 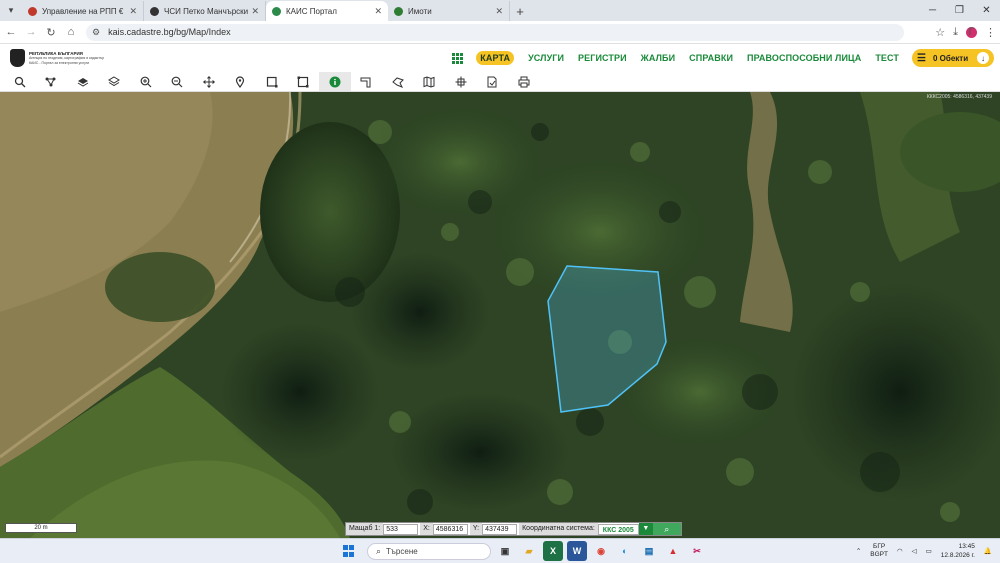 I want to click on maximize-icon: ❐, so click(x=959, y=10).